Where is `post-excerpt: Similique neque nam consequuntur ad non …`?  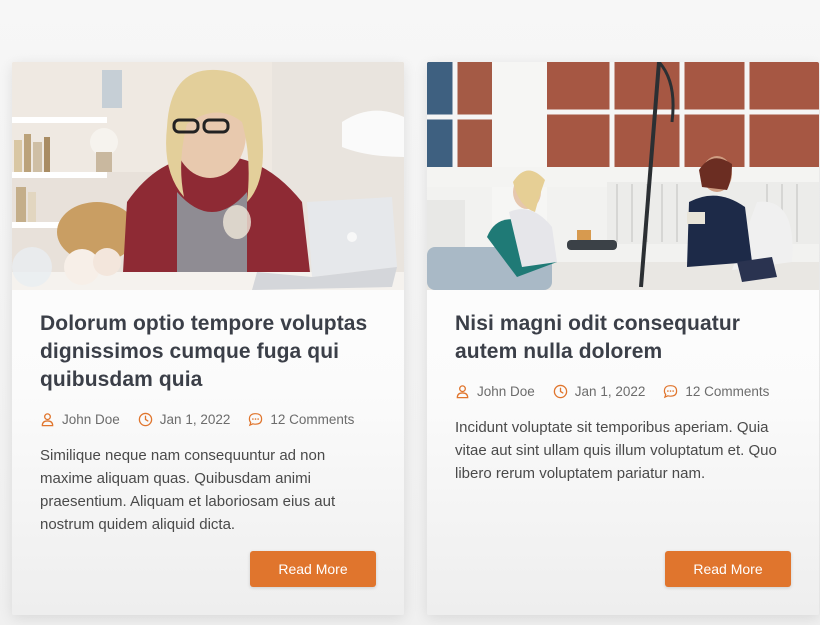 post-excerpt: Similique neque nam consequuntur ad non … is located at coordinates (188, 490).